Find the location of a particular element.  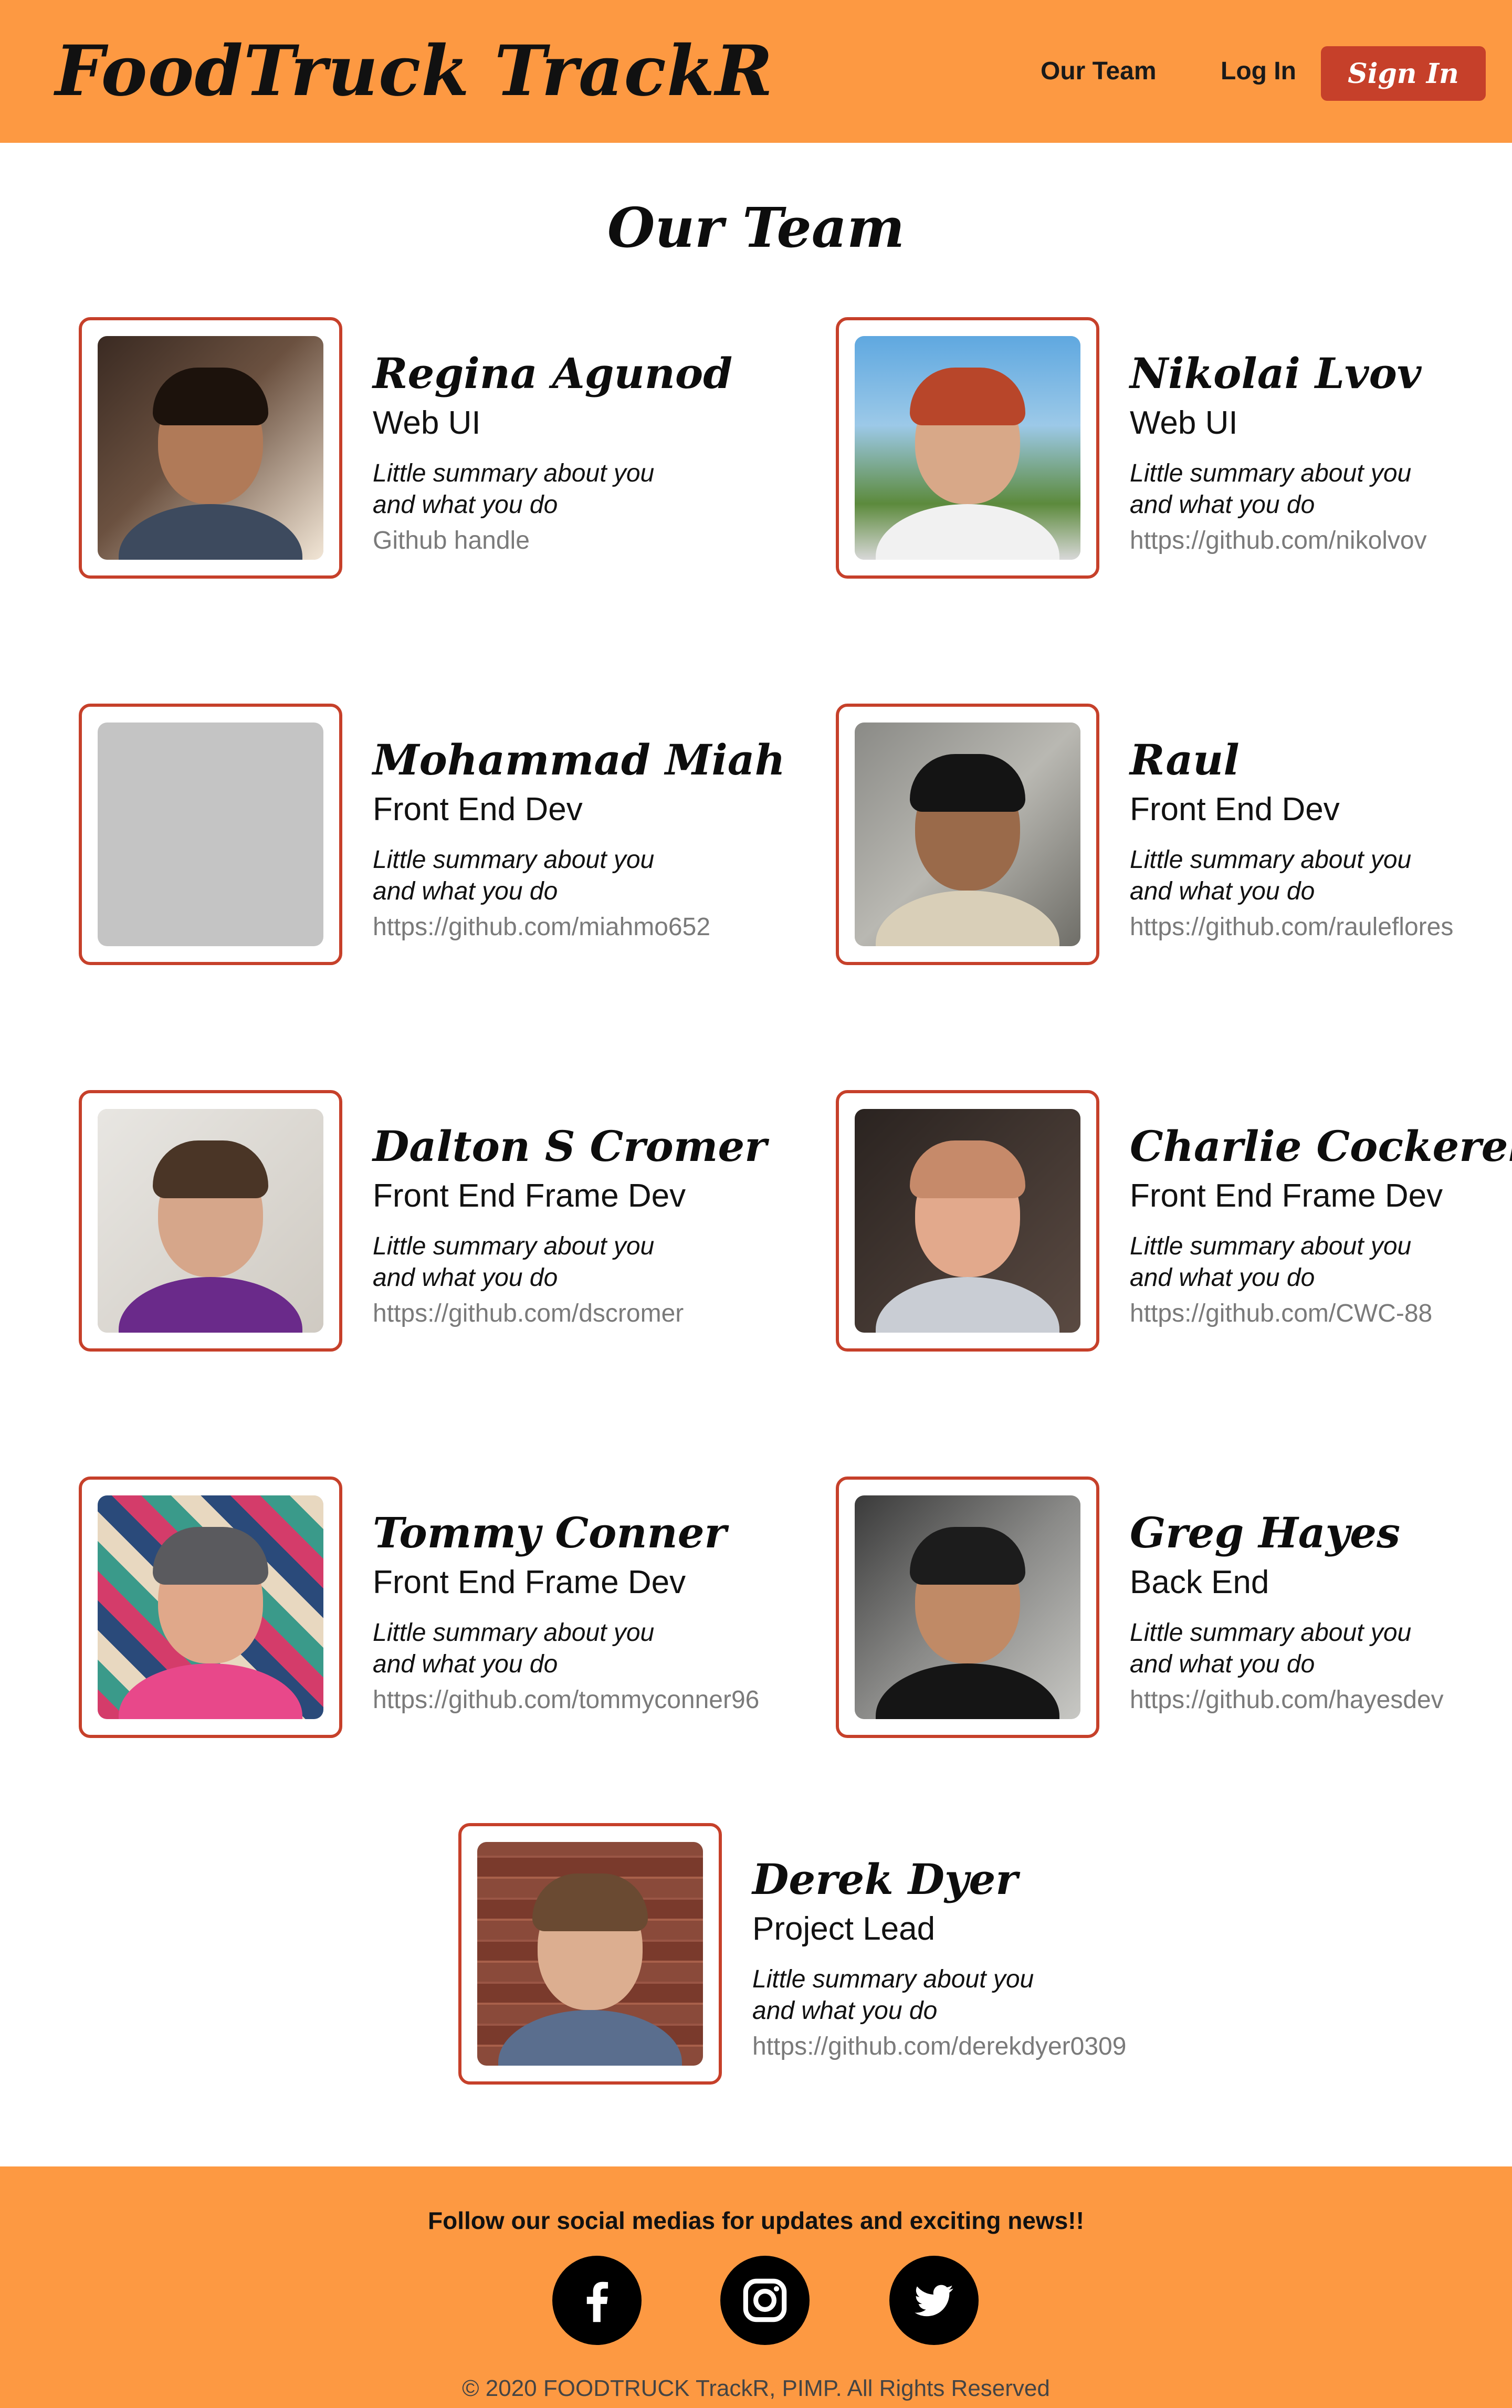

nav-login-link: Log In is located at coordinates (1258, 71).